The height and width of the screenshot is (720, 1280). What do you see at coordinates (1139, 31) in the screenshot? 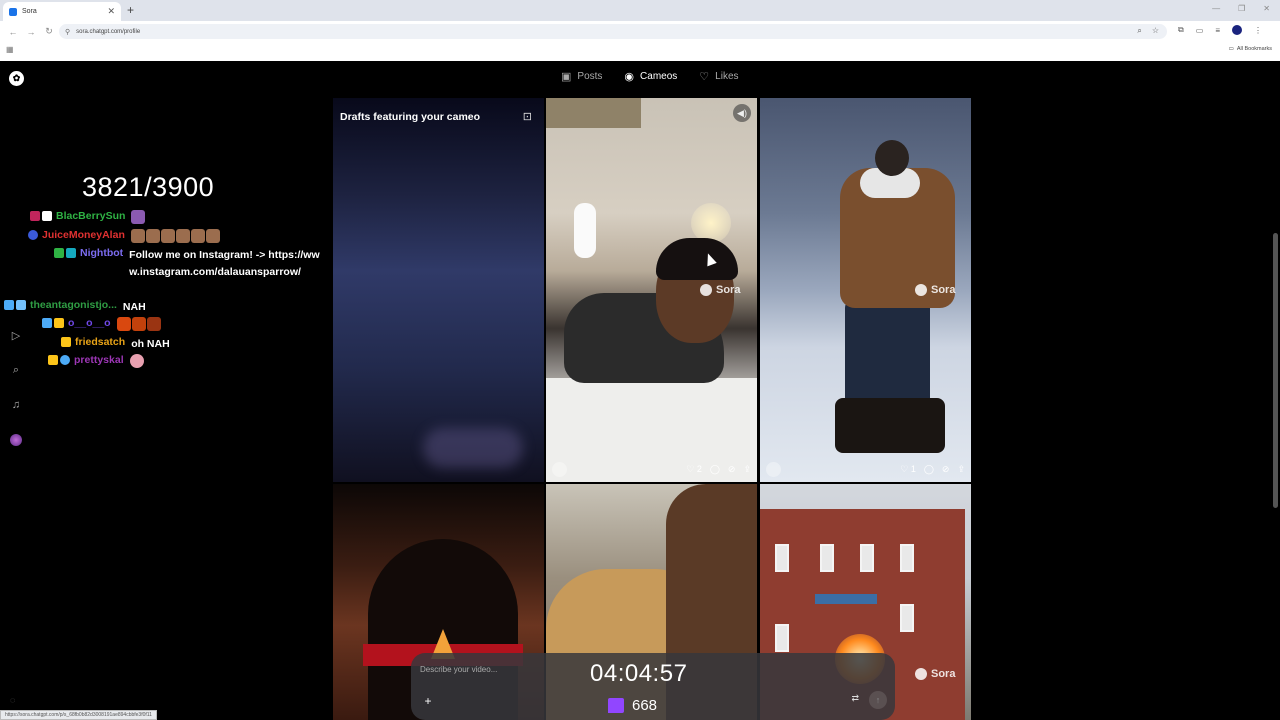
I see `zoom-icon: ⌕` at bounding box center [1139, 31].